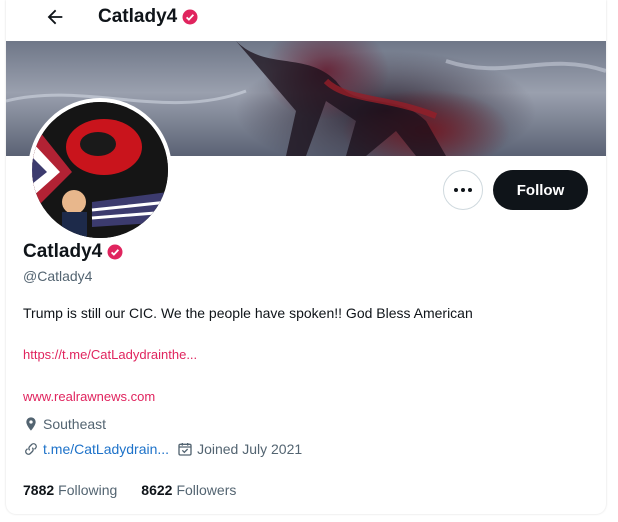  I want to click on following-stat: 7882 Following, so click(70, 490).